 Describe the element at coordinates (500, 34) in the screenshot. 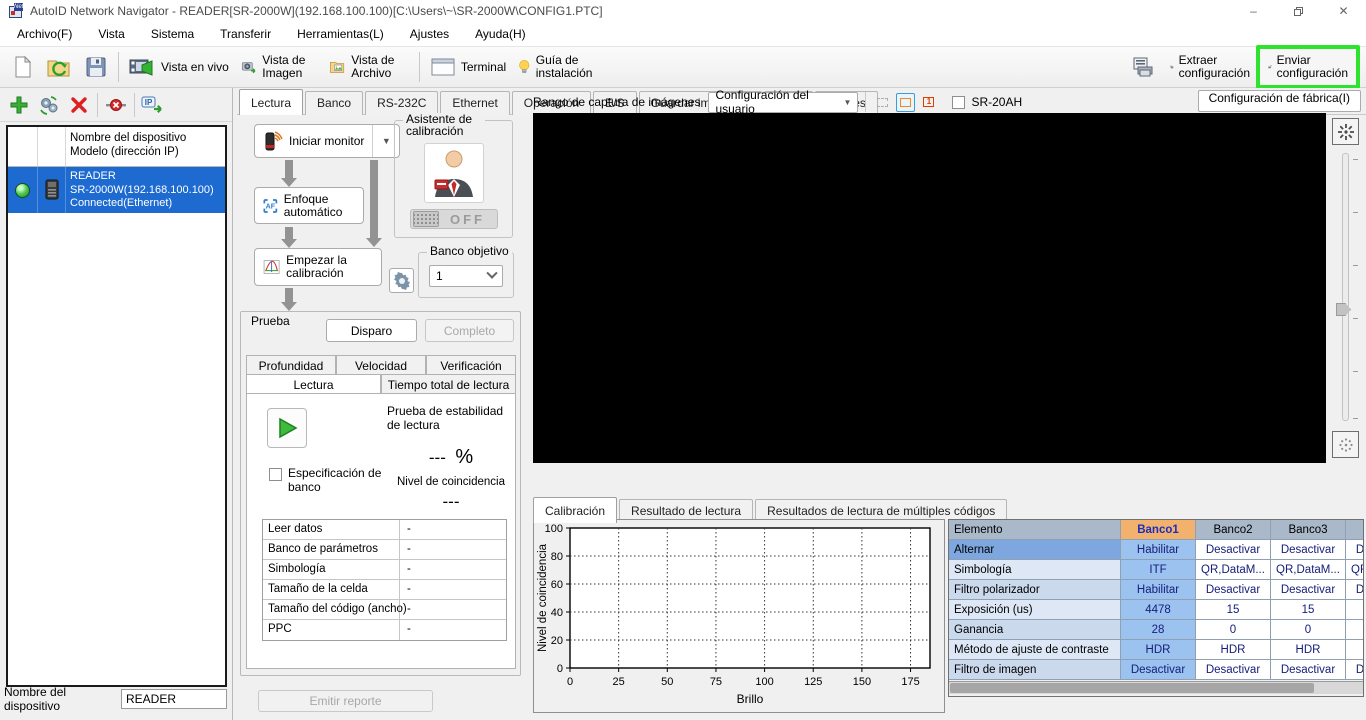

I see `menu-item: Ayuda(H)` at that location.